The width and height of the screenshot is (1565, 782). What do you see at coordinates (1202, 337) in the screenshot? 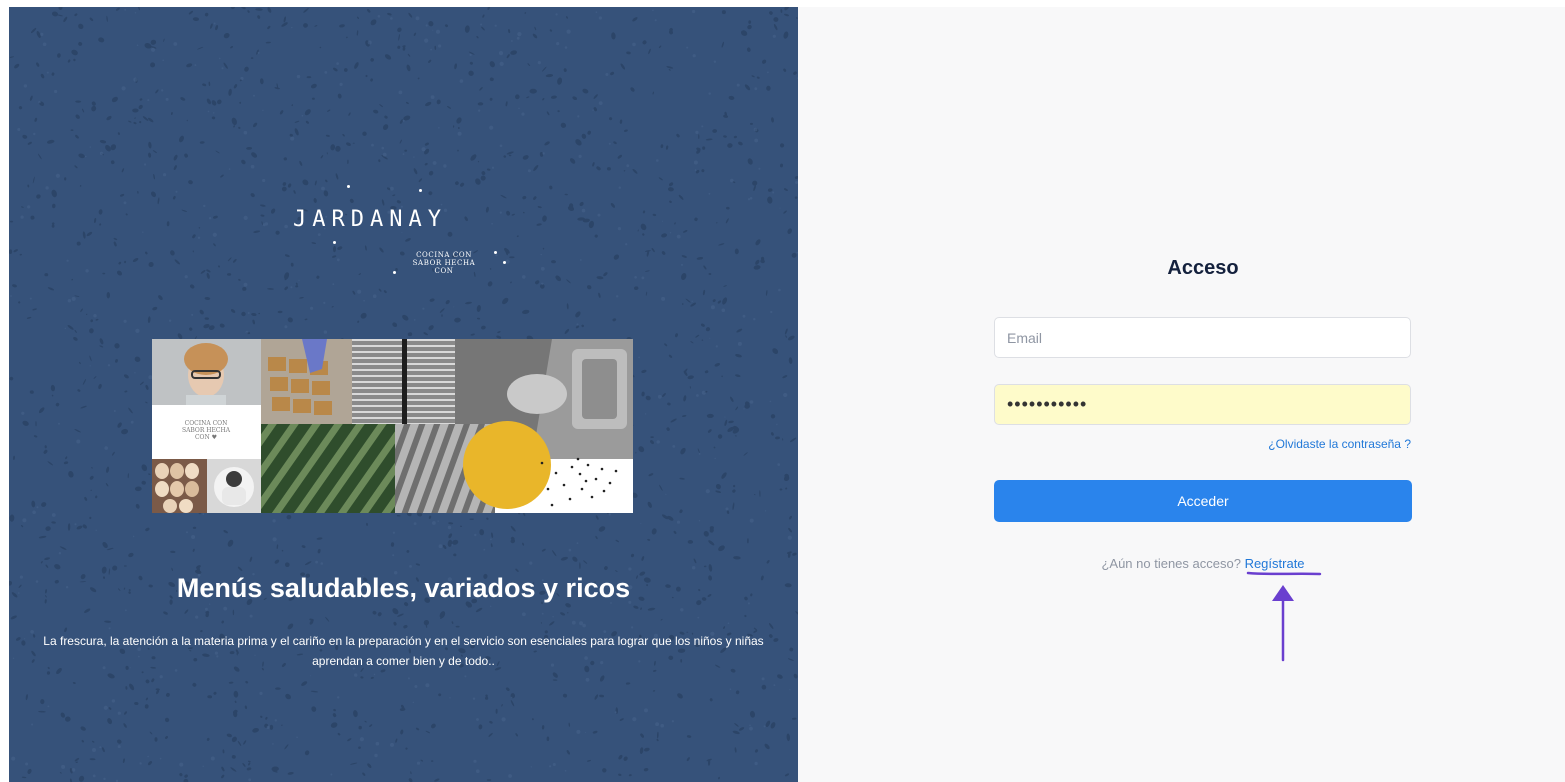
I see `email-input` at bounding box center [1202, 337].